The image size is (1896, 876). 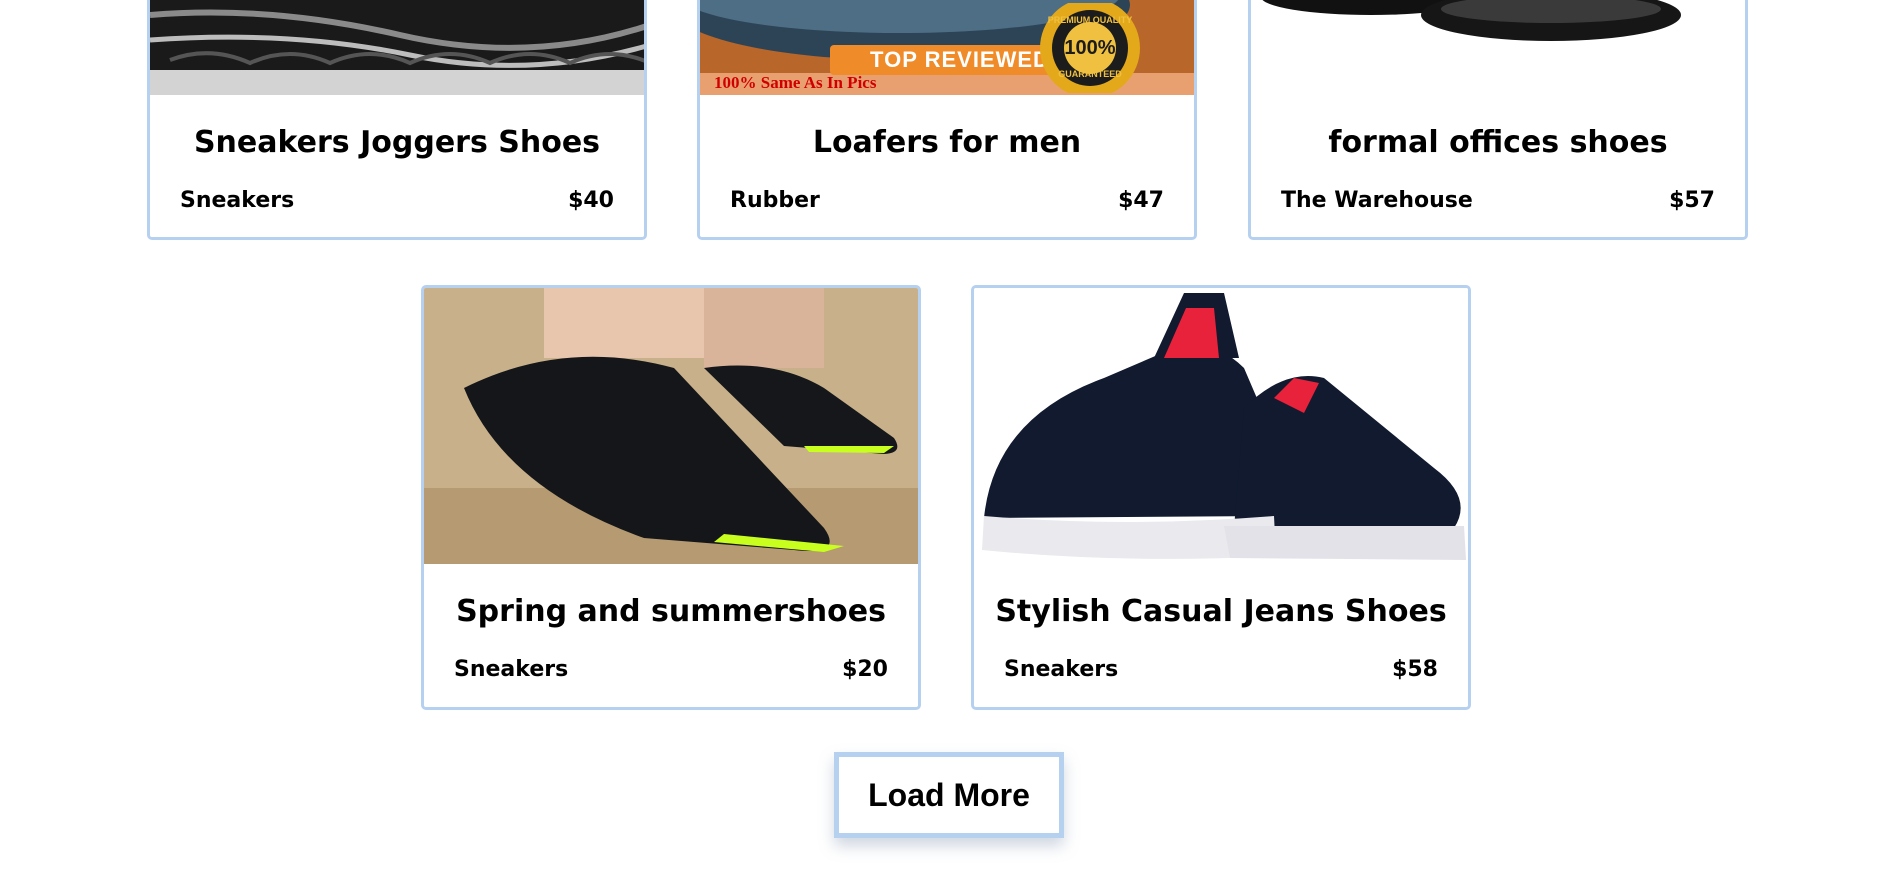 I want to click on product-meta: Sneakers $40, so click(x=397, y=201).